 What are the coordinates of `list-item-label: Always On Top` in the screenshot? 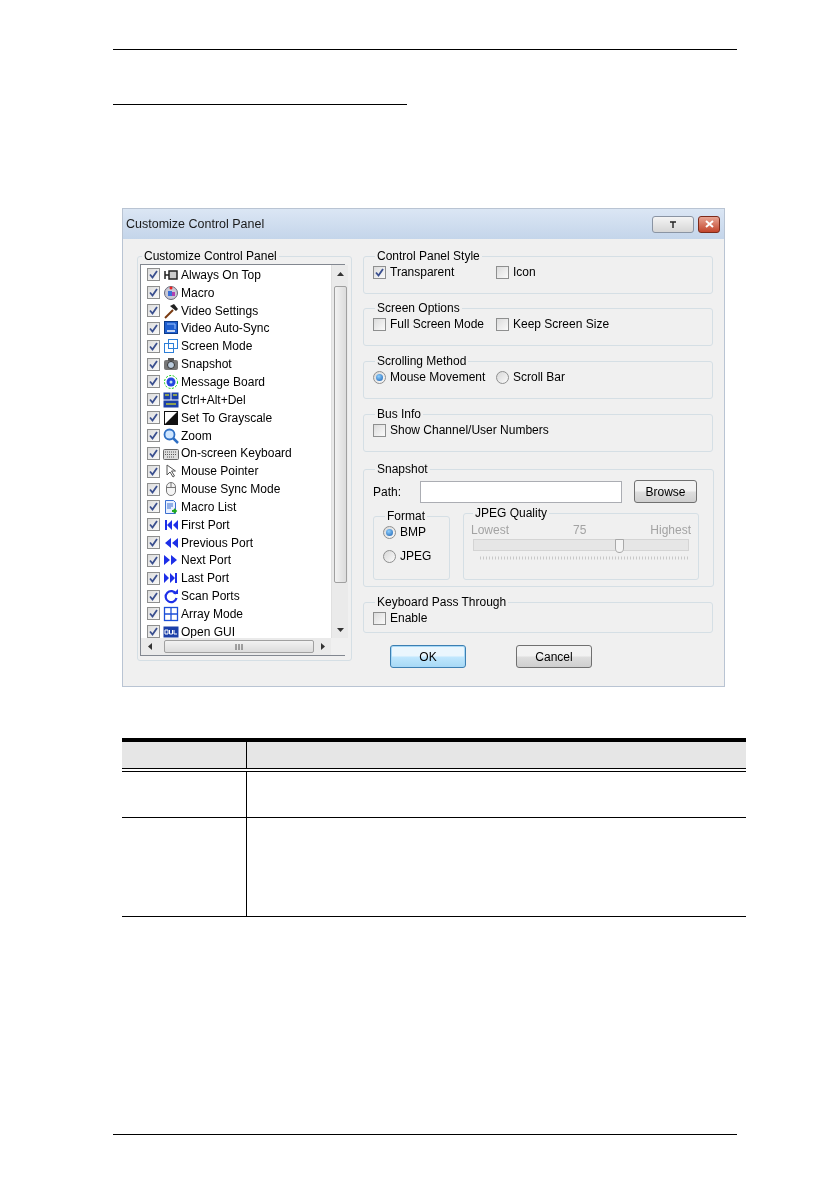 It's located at (221, 274).